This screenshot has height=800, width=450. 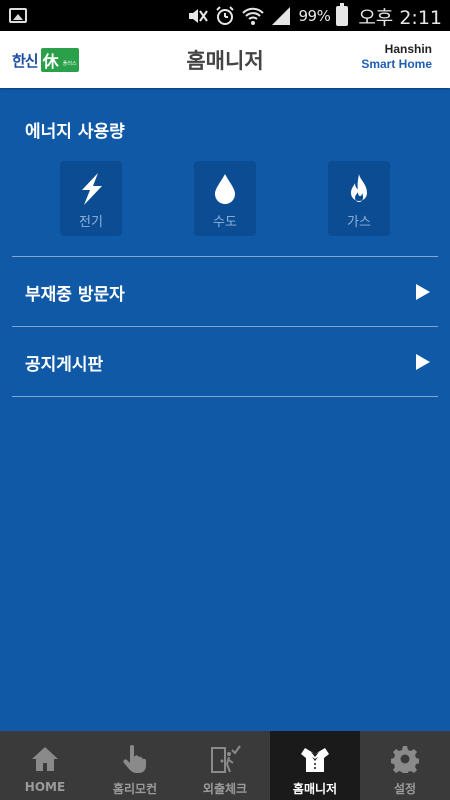 What do you see at coordinates (18, 15) in the screenshot?
I see `gallery-icon` at bounding box center [18, 15].